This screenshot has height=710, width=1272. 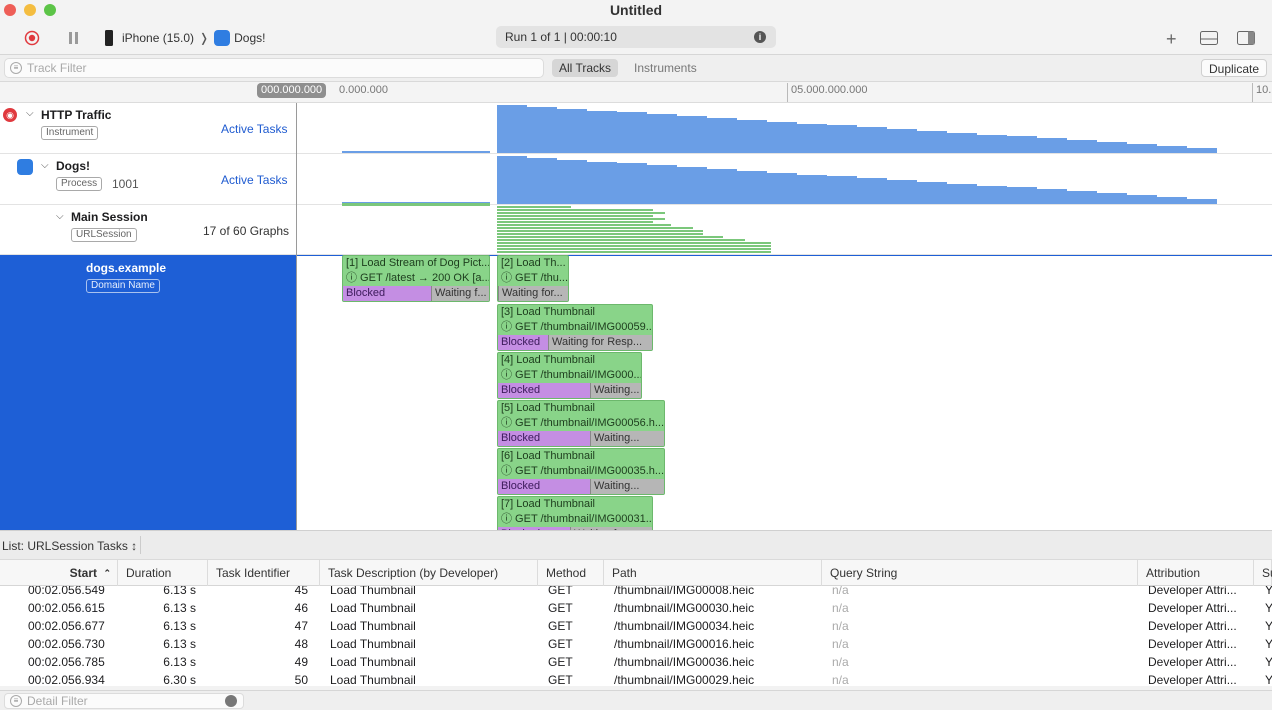 What do you see at coordinates (713, 573) in the screenshot?
I see `column-header: Path` at bounding box center [713, 573].